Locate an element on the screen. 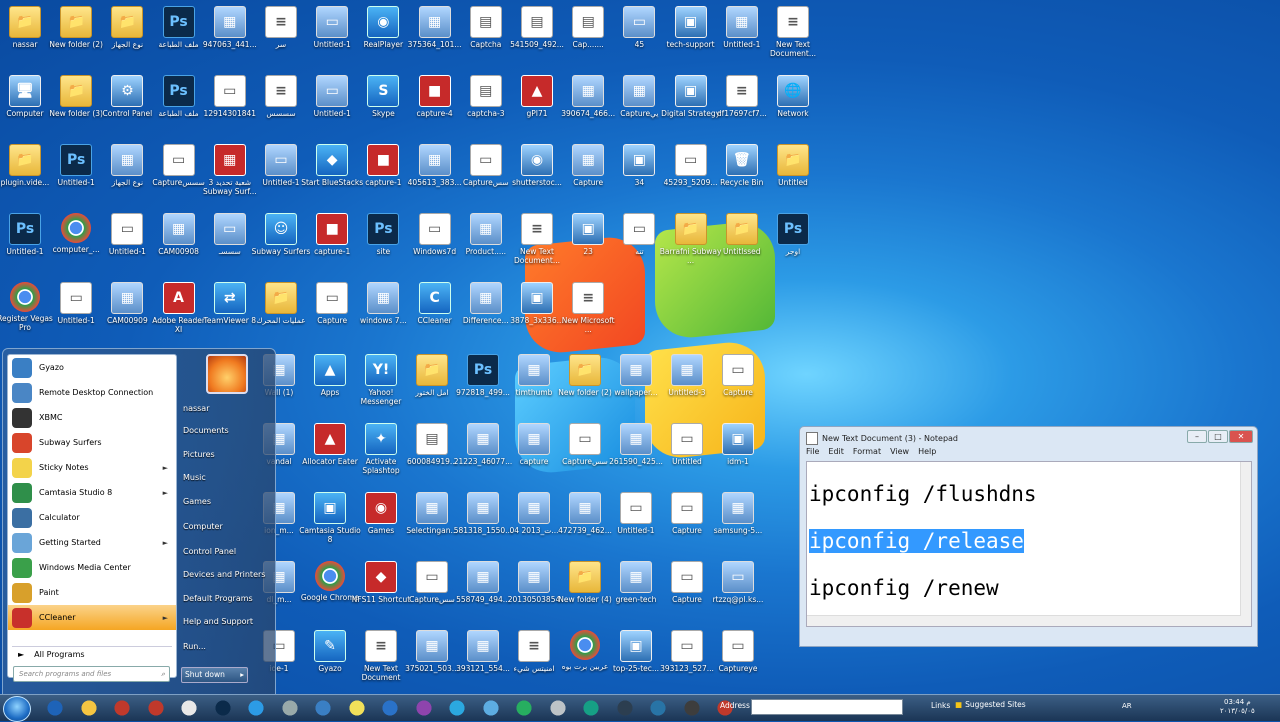  desktop-icon-glyph: ✎ is located at coordinates (330, 646).